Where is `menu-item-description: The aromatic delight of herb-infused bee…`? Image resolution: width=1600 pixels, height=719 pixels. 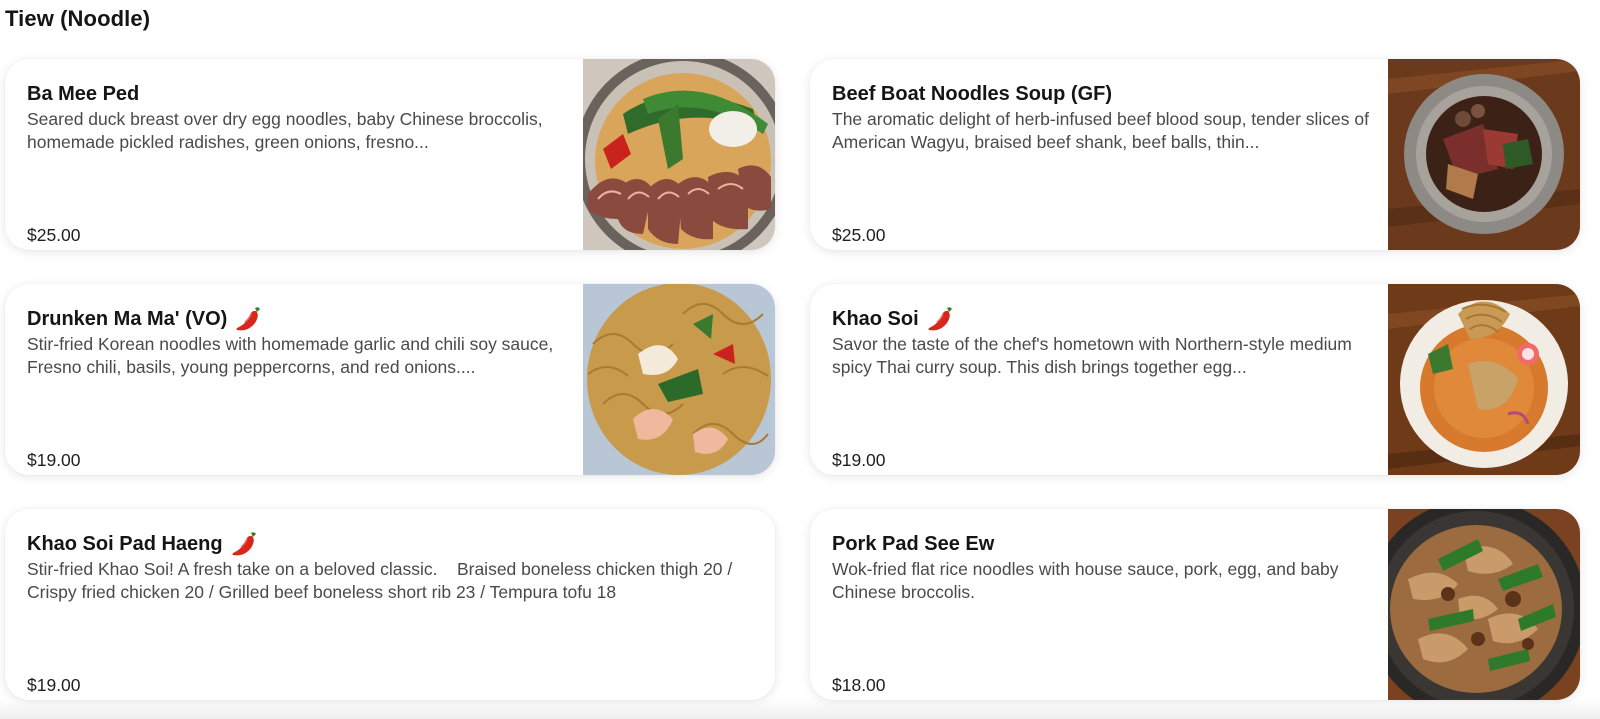 menu-item-description: The aromatic delight of herb-infused bee… is located at coordinates (1100, 130).